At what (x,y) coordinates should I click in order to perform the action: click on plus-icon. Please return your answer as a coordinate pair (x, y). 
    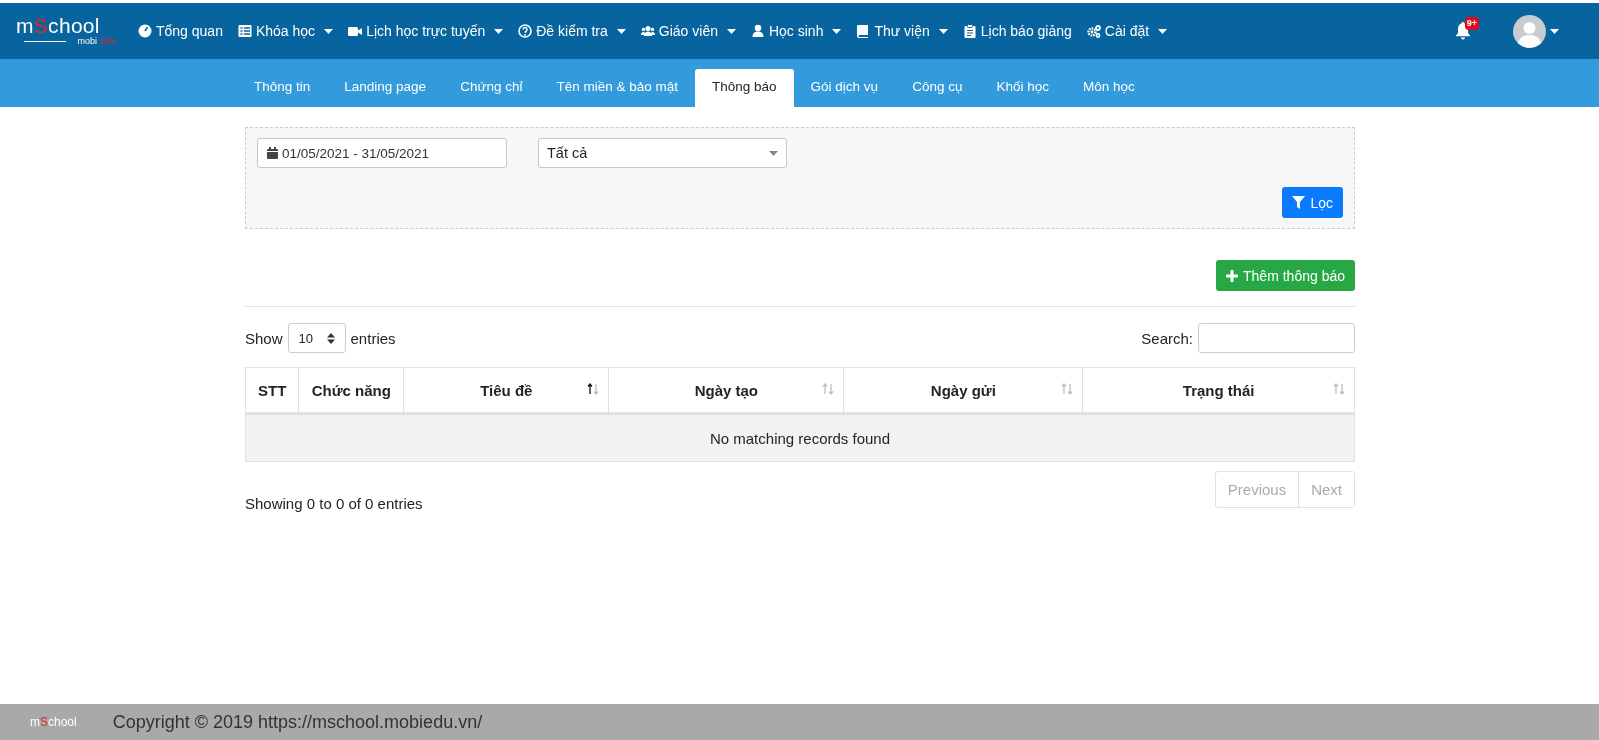
    Looking at the image, I should click on (1232, 275).